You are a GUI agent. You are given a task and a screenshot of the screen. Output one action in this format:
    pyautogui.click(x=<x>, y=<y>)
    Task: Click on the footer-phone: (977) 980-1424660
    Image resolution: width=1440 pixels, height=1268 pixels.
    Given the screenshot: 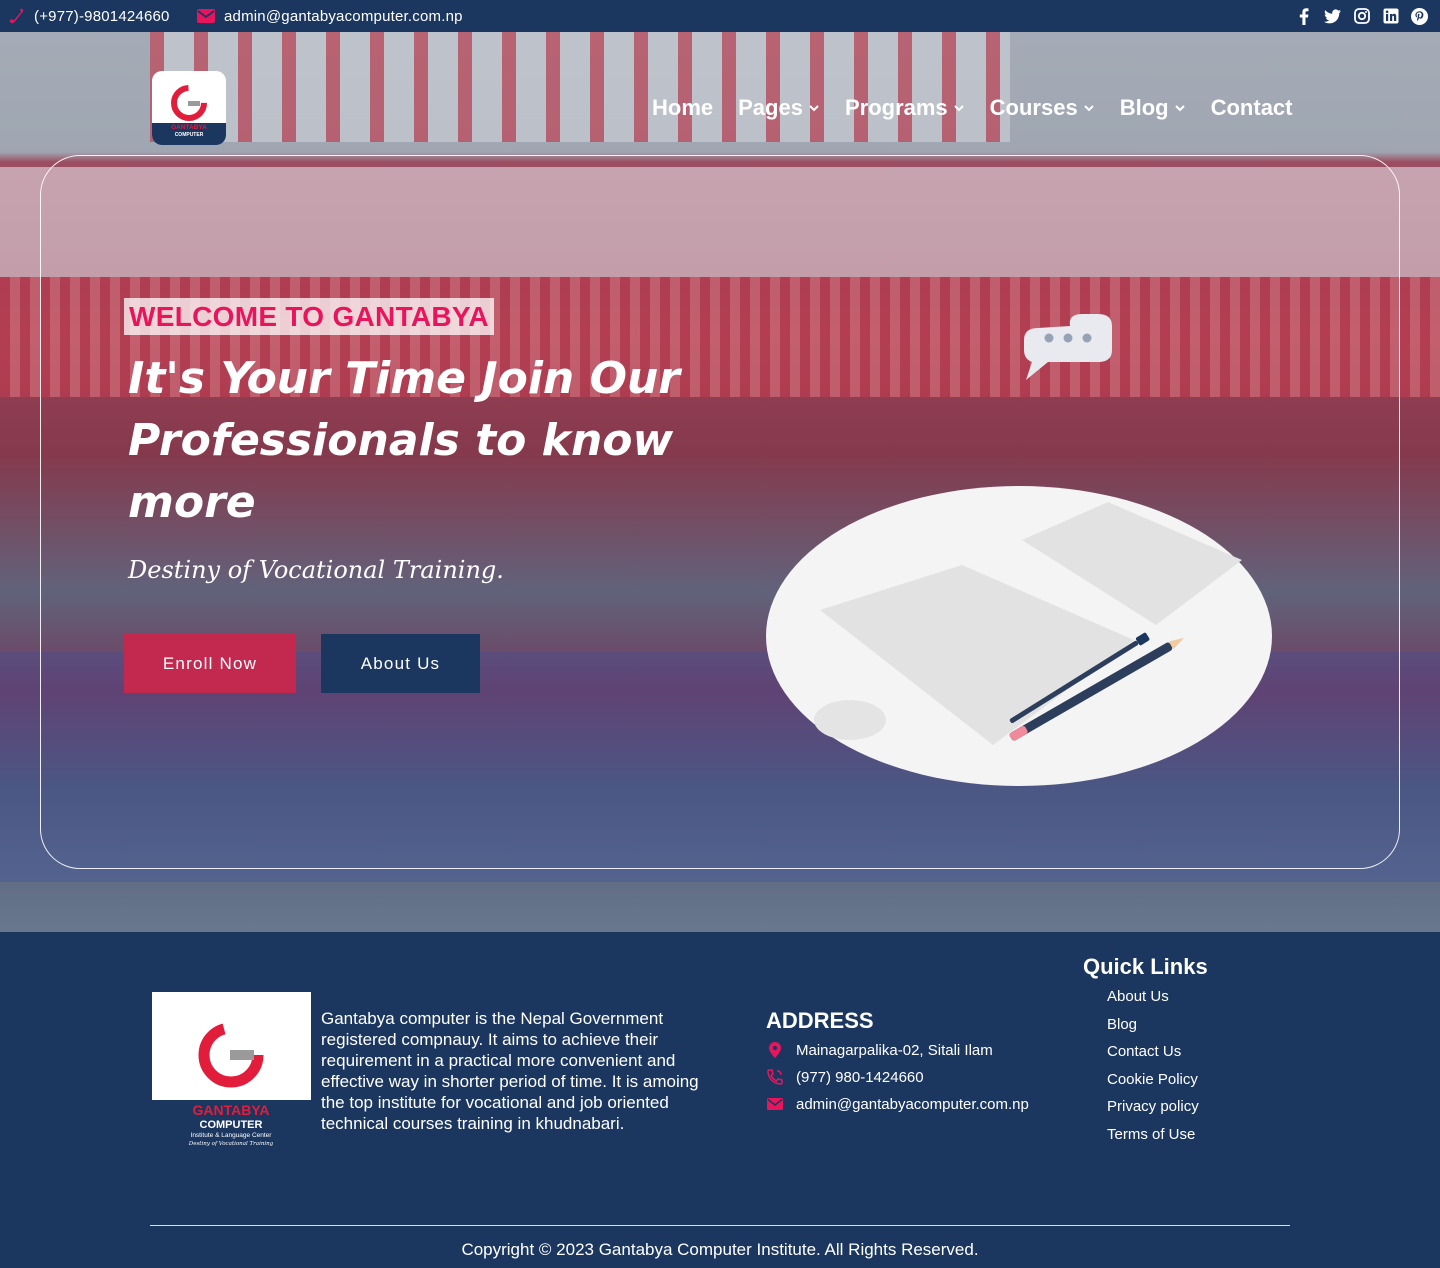 What is the action you would take?
    pyautogui.click(x=860, y=1077)
    